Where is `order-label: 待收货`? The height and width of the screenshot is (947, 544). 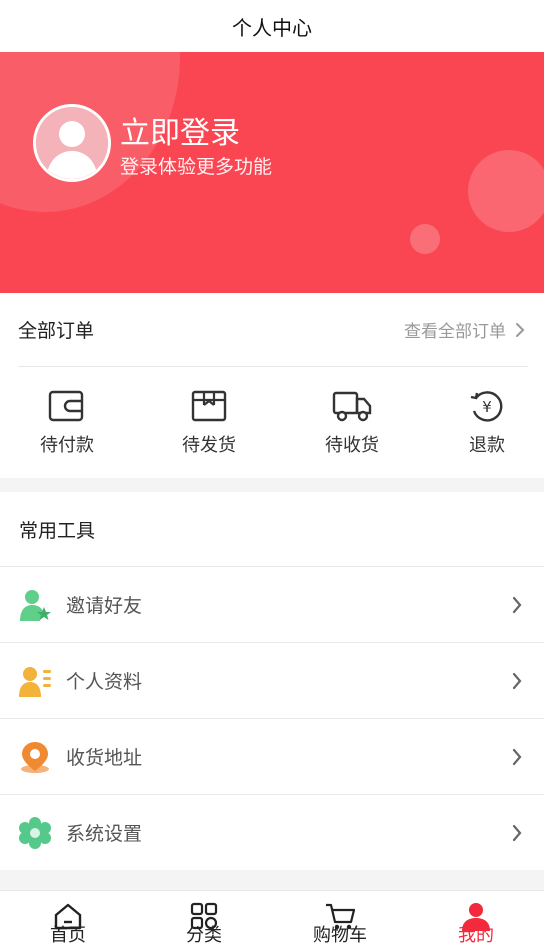 order-label: 待收货 is located at coordinates (352, 445).